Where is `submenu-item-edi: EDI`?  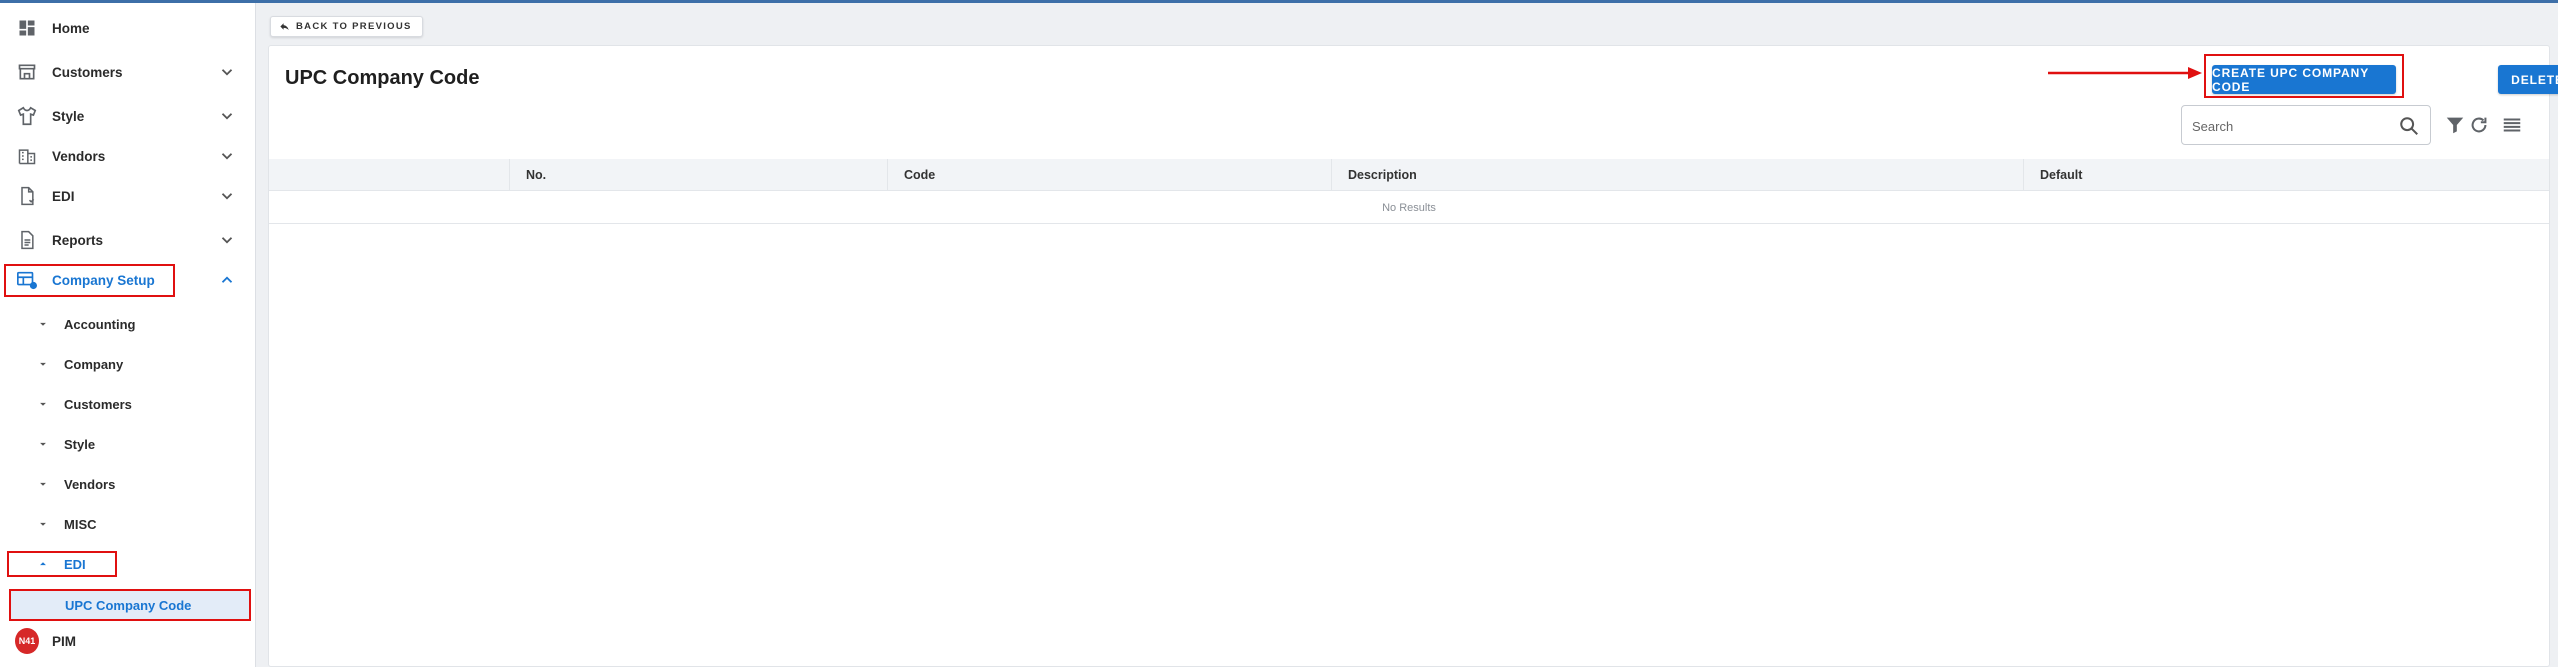 submenu-item-edi: EDI is located at coordinates (128, 564).